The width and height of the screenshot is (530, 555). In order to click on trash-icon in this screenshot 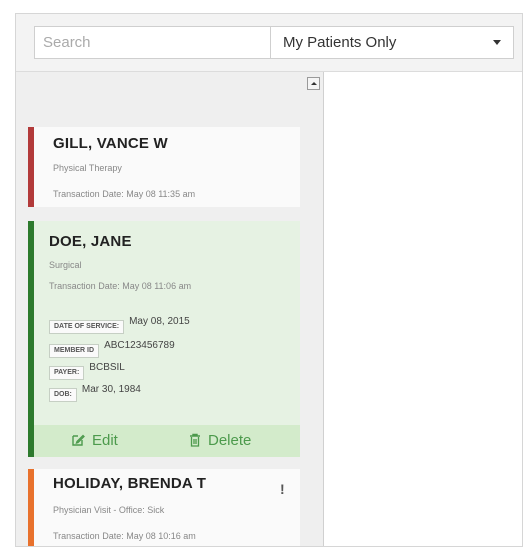, I will do `click(195, 440)`.